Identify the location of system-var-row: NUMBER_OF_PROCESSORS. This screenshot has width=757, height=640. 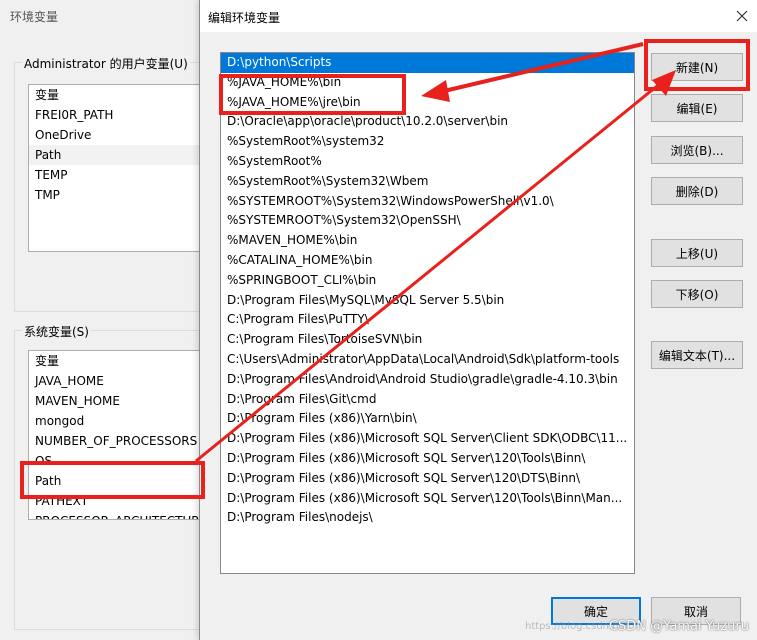
(118, 441).